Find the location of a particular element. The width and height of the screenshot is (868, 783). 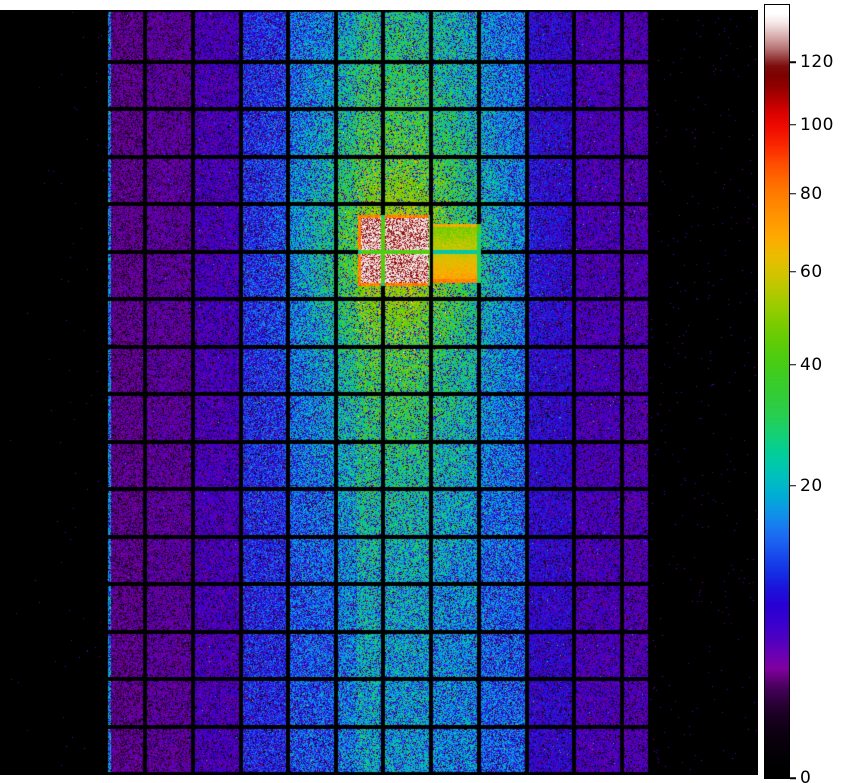

colorbar-tick-label: 100 is located at coordinates (817, 124).